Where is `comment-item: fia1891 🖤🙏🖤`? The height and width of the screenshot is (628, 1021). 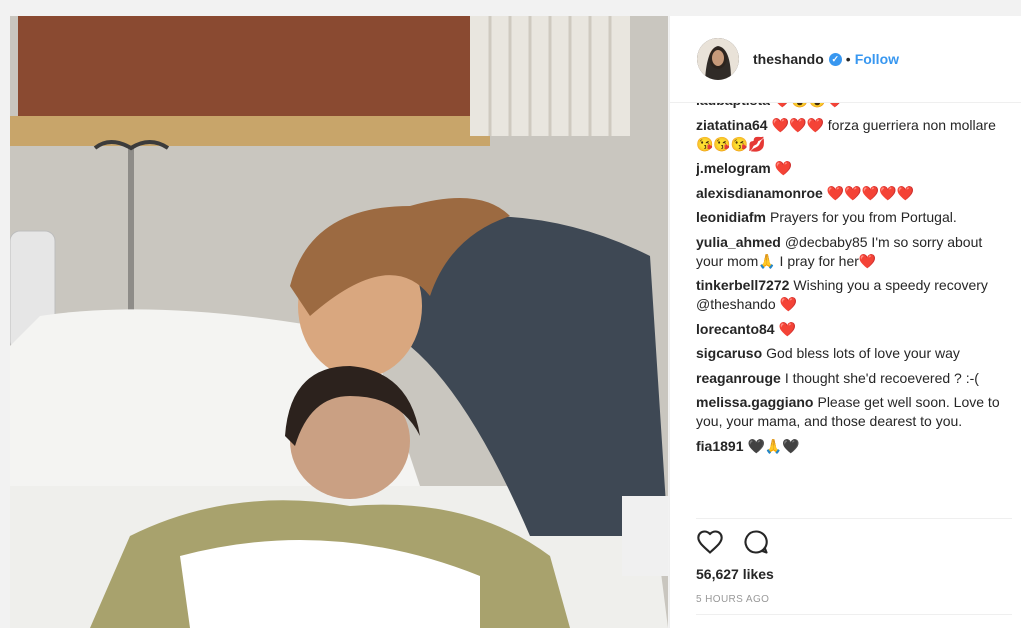 comment-item: fia1891 🖤🙏🖤 is located at coordinates (851, 446).